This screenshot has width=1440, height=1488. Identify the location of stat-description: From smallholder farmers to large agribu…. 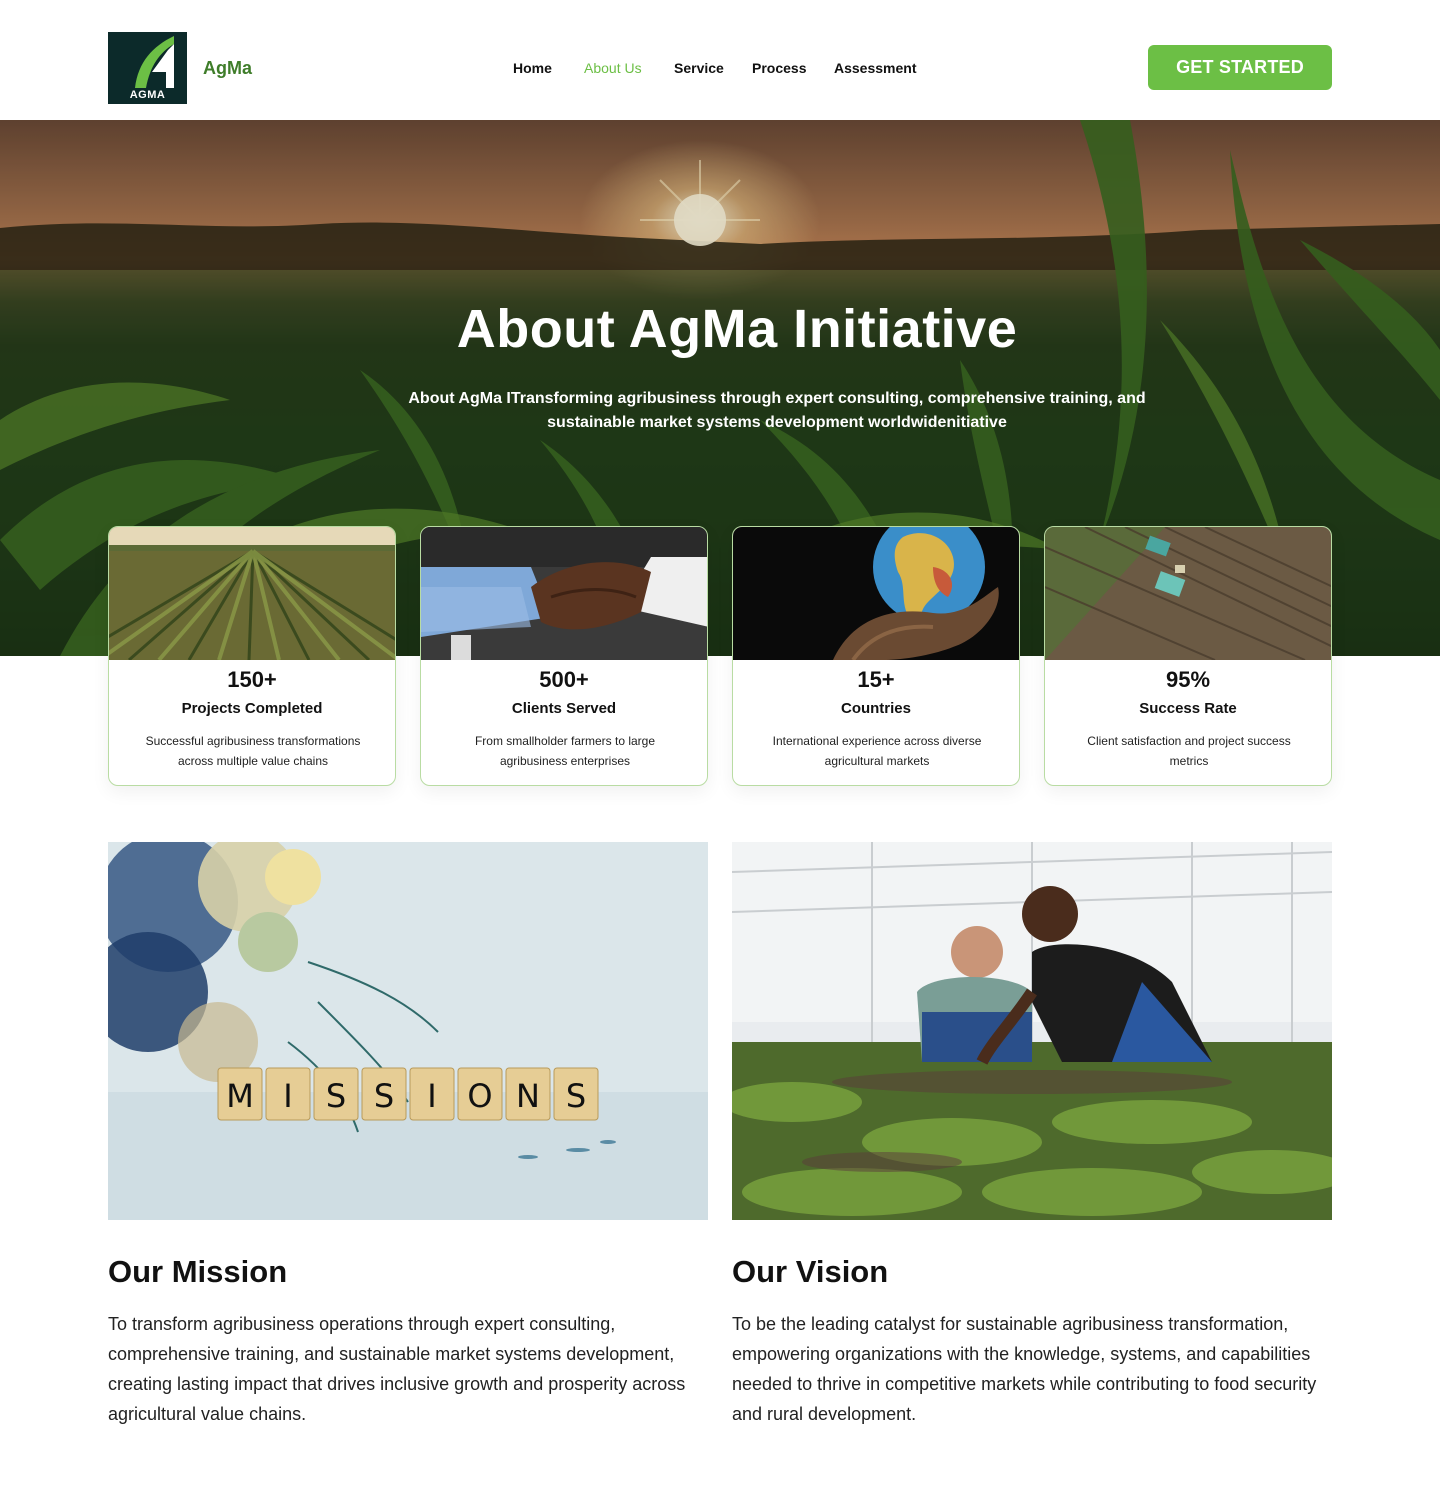
(565, 751).